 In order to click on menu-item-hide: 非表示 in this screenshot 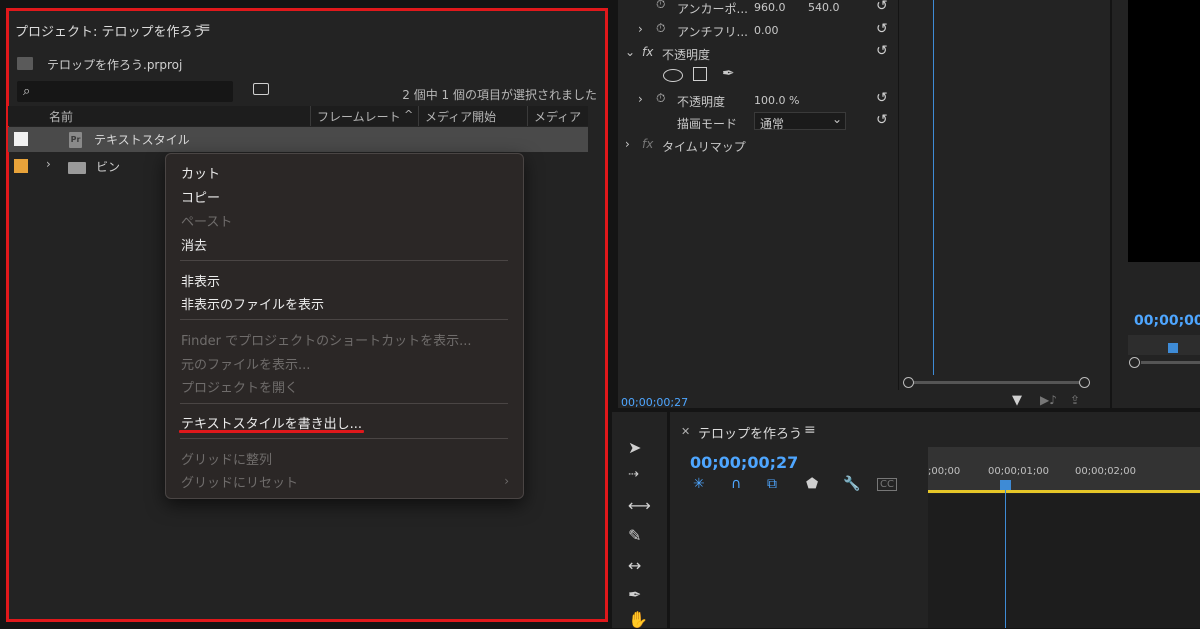, I will do `click(200, 280)`.